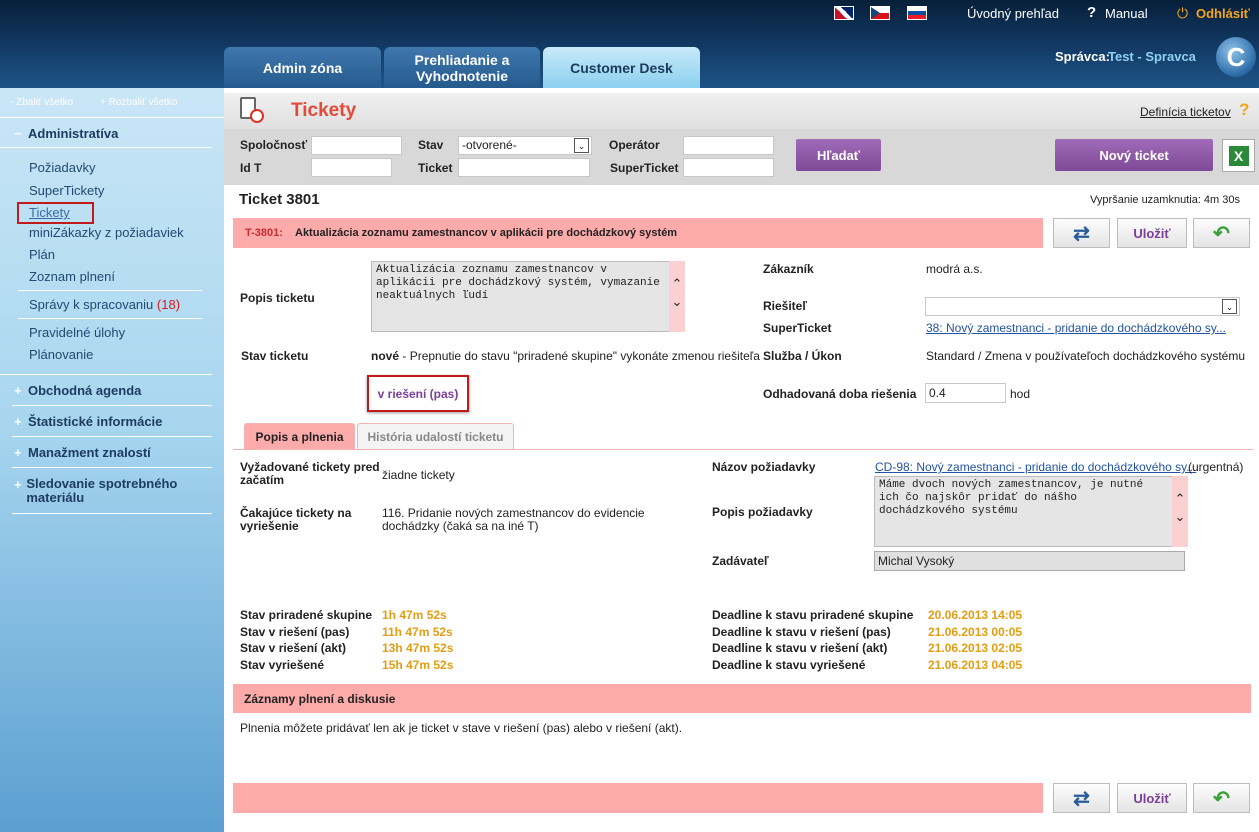  I want to click on customer-value: modrá a.s., so click(954, 269).